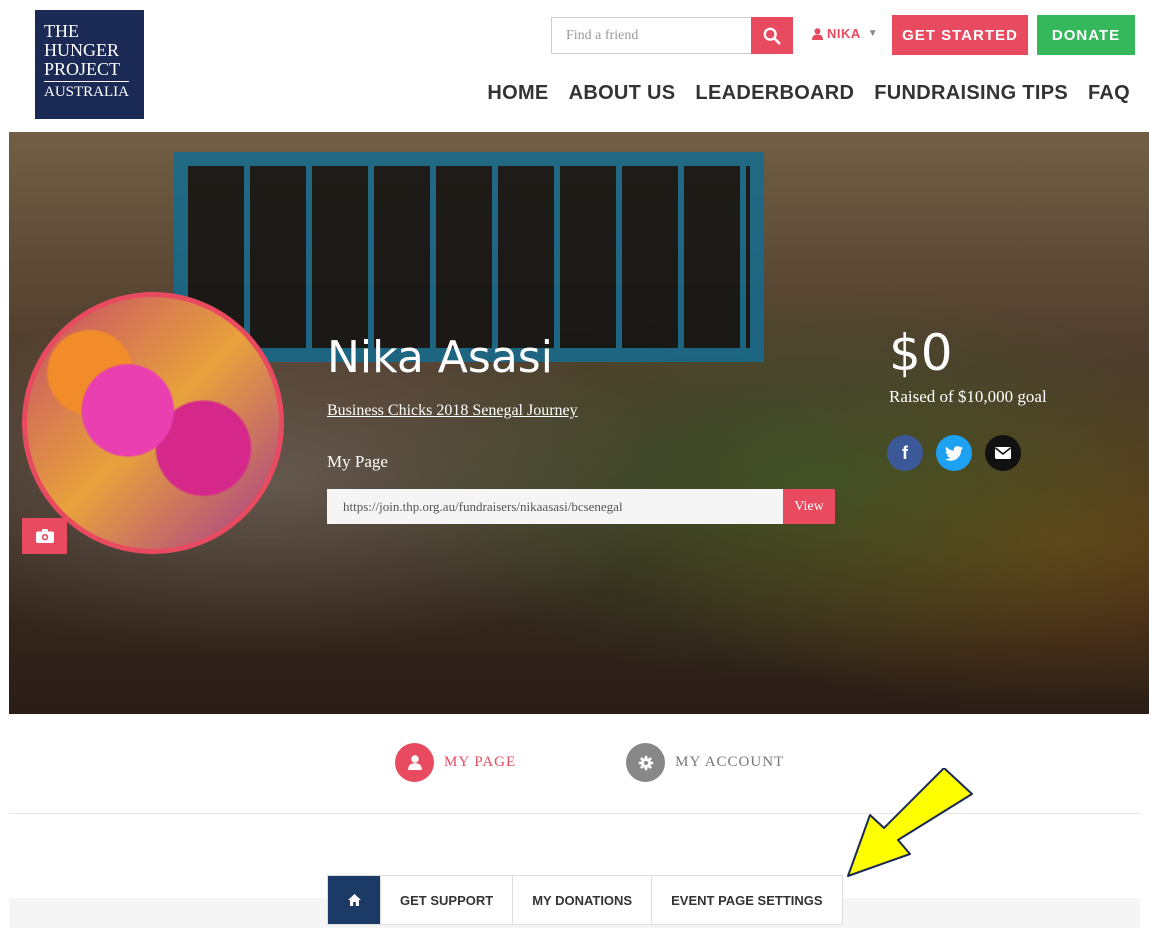 The height and width of the screenshot is (928, 1149). Describe the element at coordinates (82, 69) in the screenshot. I see `logo-line-3: PROJECT` at that location.